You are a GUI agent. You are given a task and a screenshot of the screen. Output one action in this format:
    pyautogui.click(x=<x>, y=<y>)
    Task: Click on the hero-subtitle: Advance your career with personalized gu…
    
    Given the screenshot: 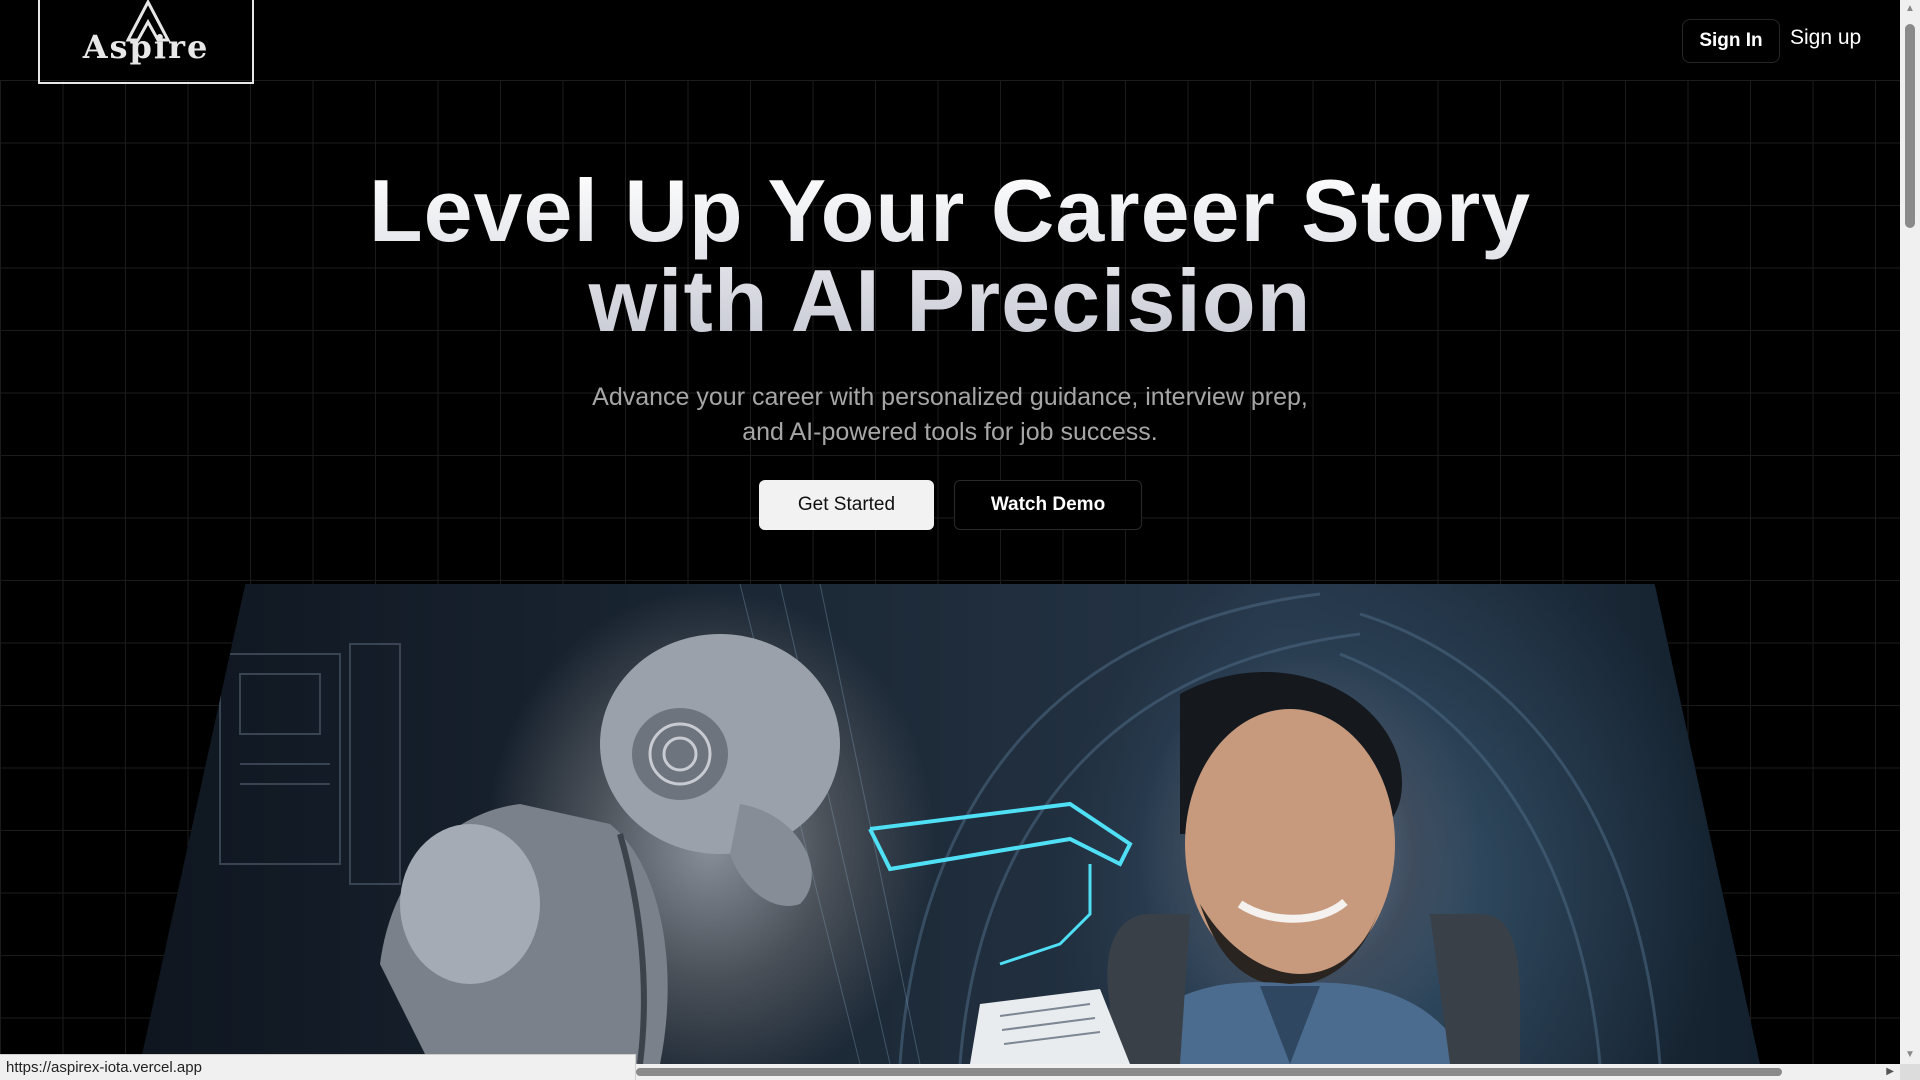 What is the action you would take?
    pyautogui.click(x=950, y=414)
    